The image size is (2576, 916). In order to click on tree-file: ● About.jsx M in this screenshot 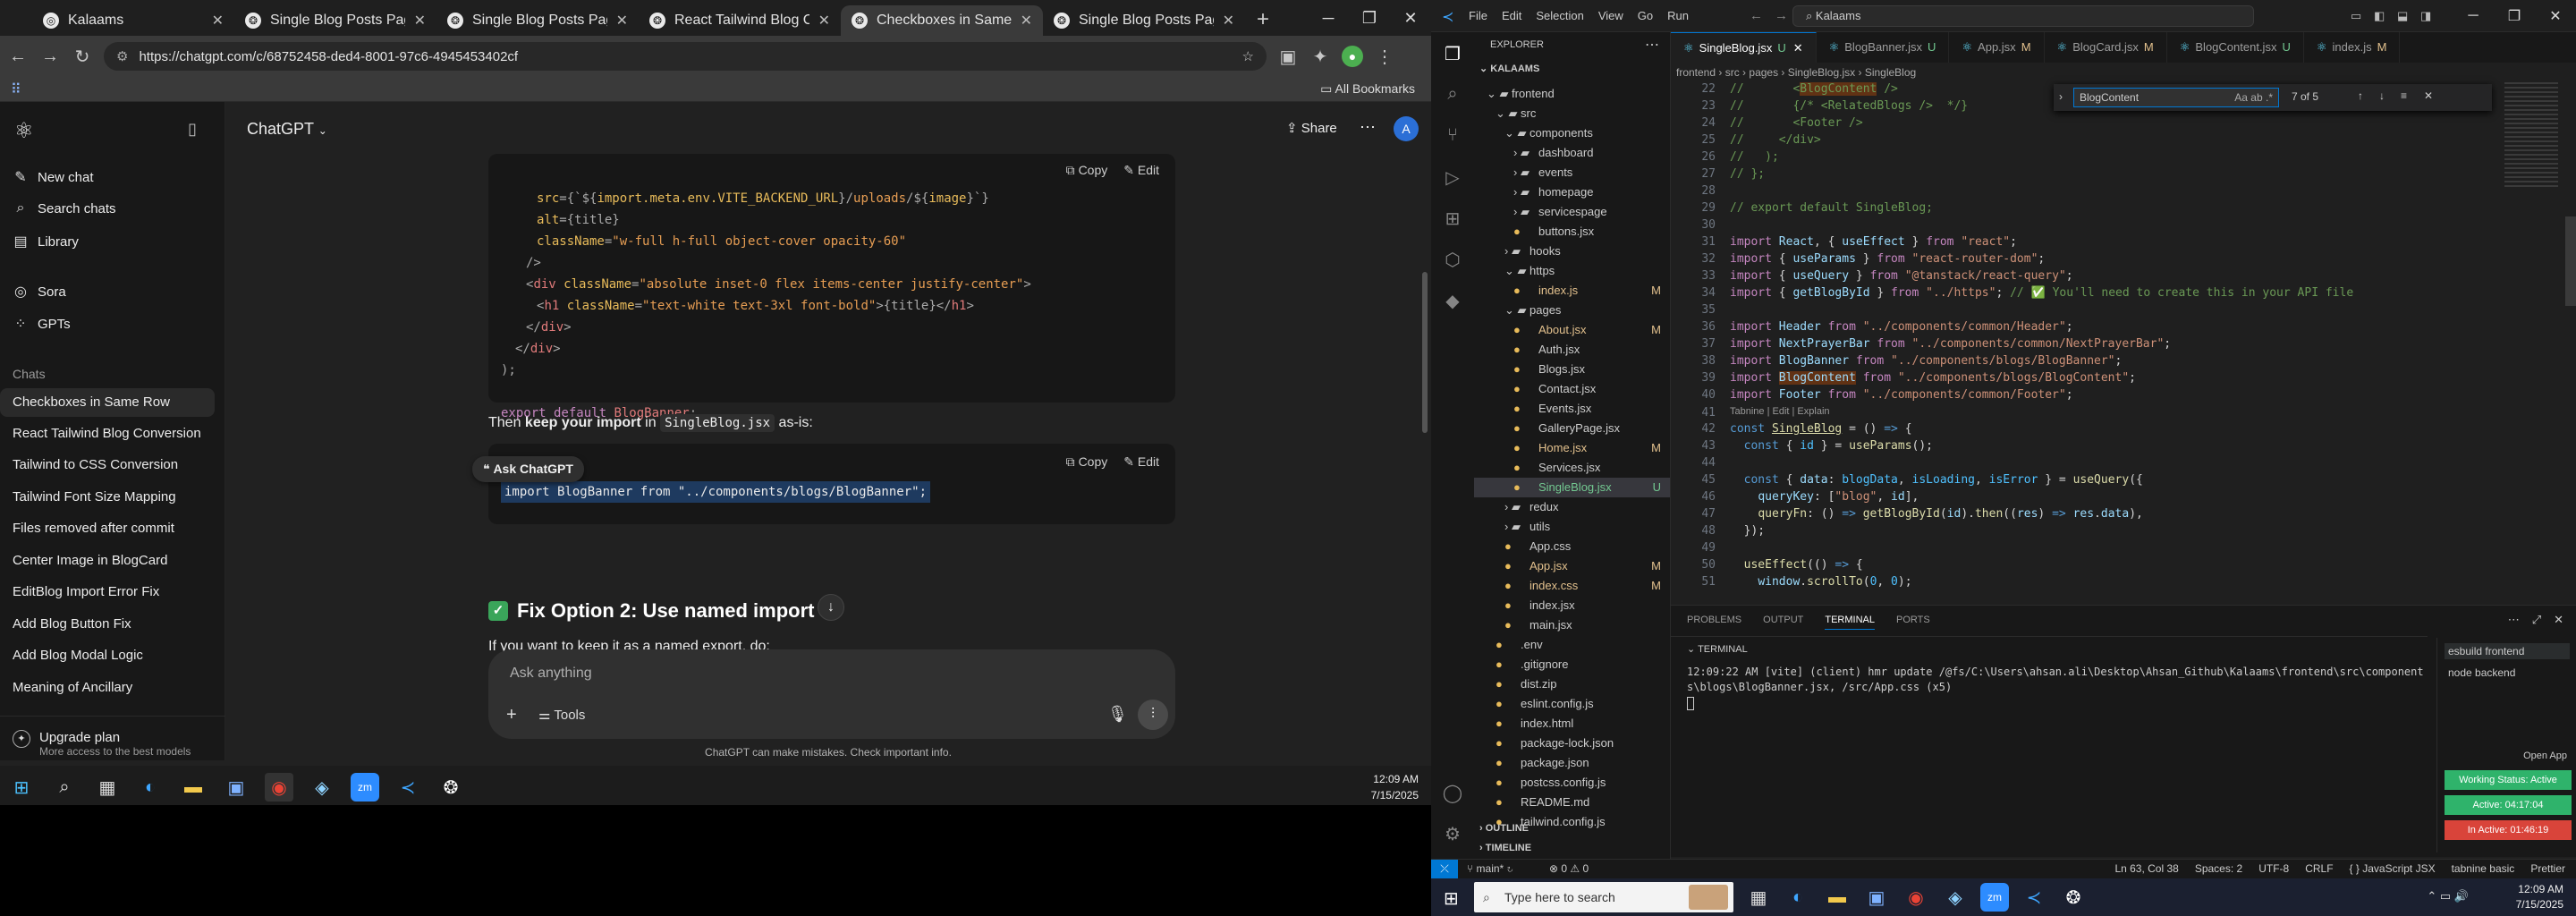, I will do `click(1572, 330)`.